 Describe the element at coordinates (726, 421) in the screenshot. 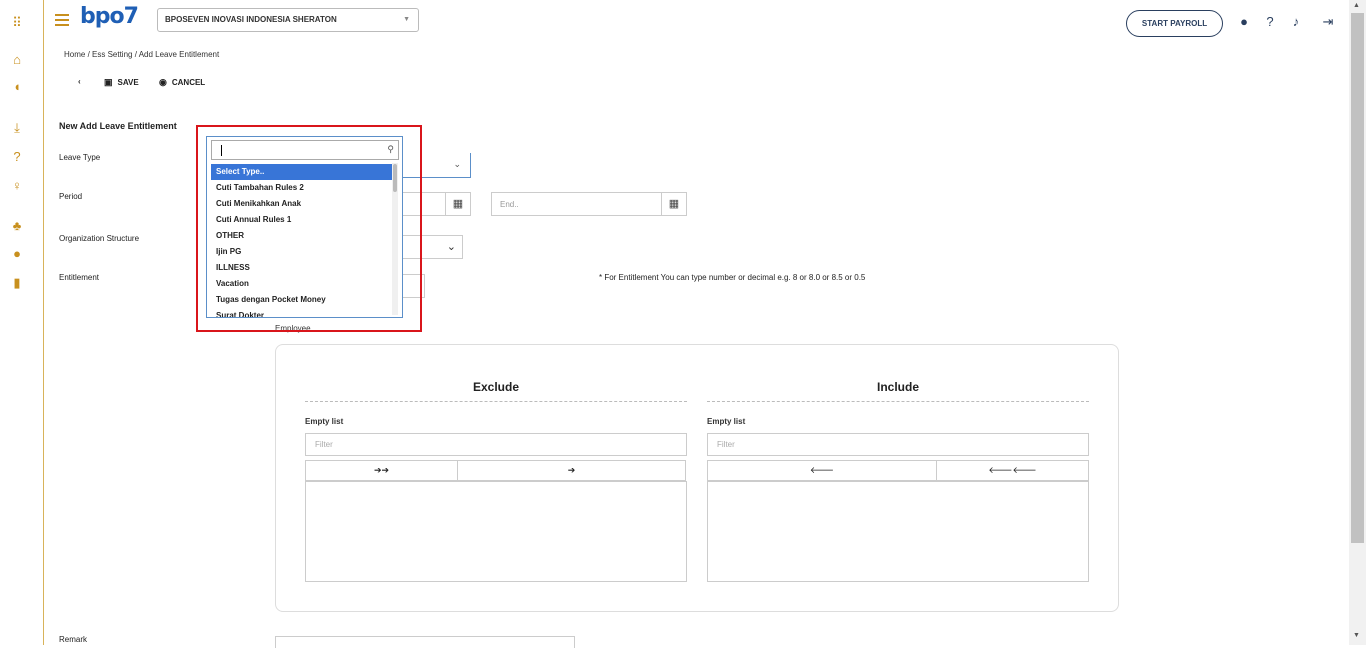

I see `include-empty-label: Empty list` at that location.